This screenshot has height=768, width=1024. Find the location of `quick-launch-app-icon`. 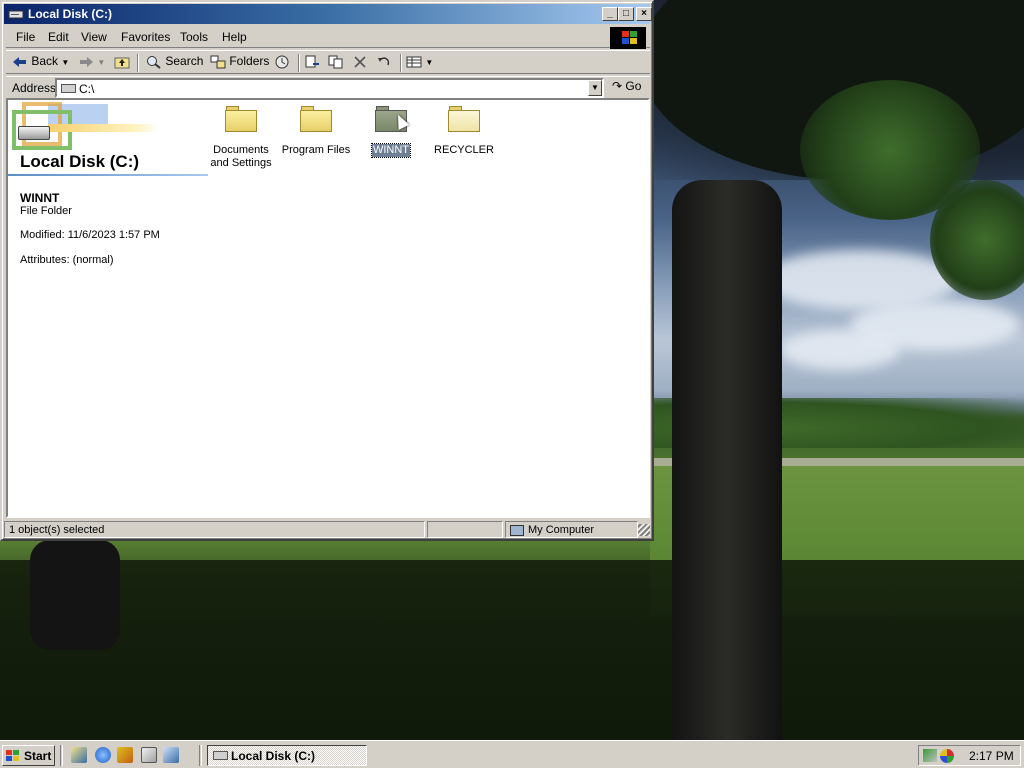

quick-launch-app-icon is located at coordinates (149, 755).